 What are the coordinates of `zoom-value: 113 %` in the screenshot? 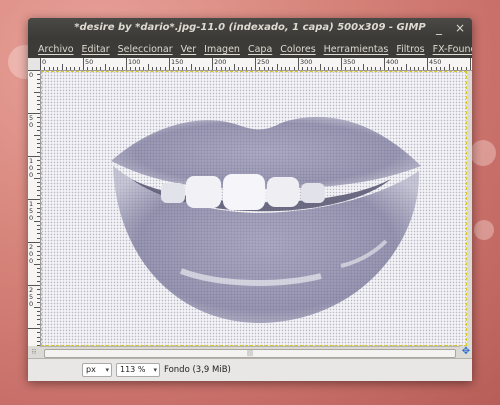 It's located at (133, 369).